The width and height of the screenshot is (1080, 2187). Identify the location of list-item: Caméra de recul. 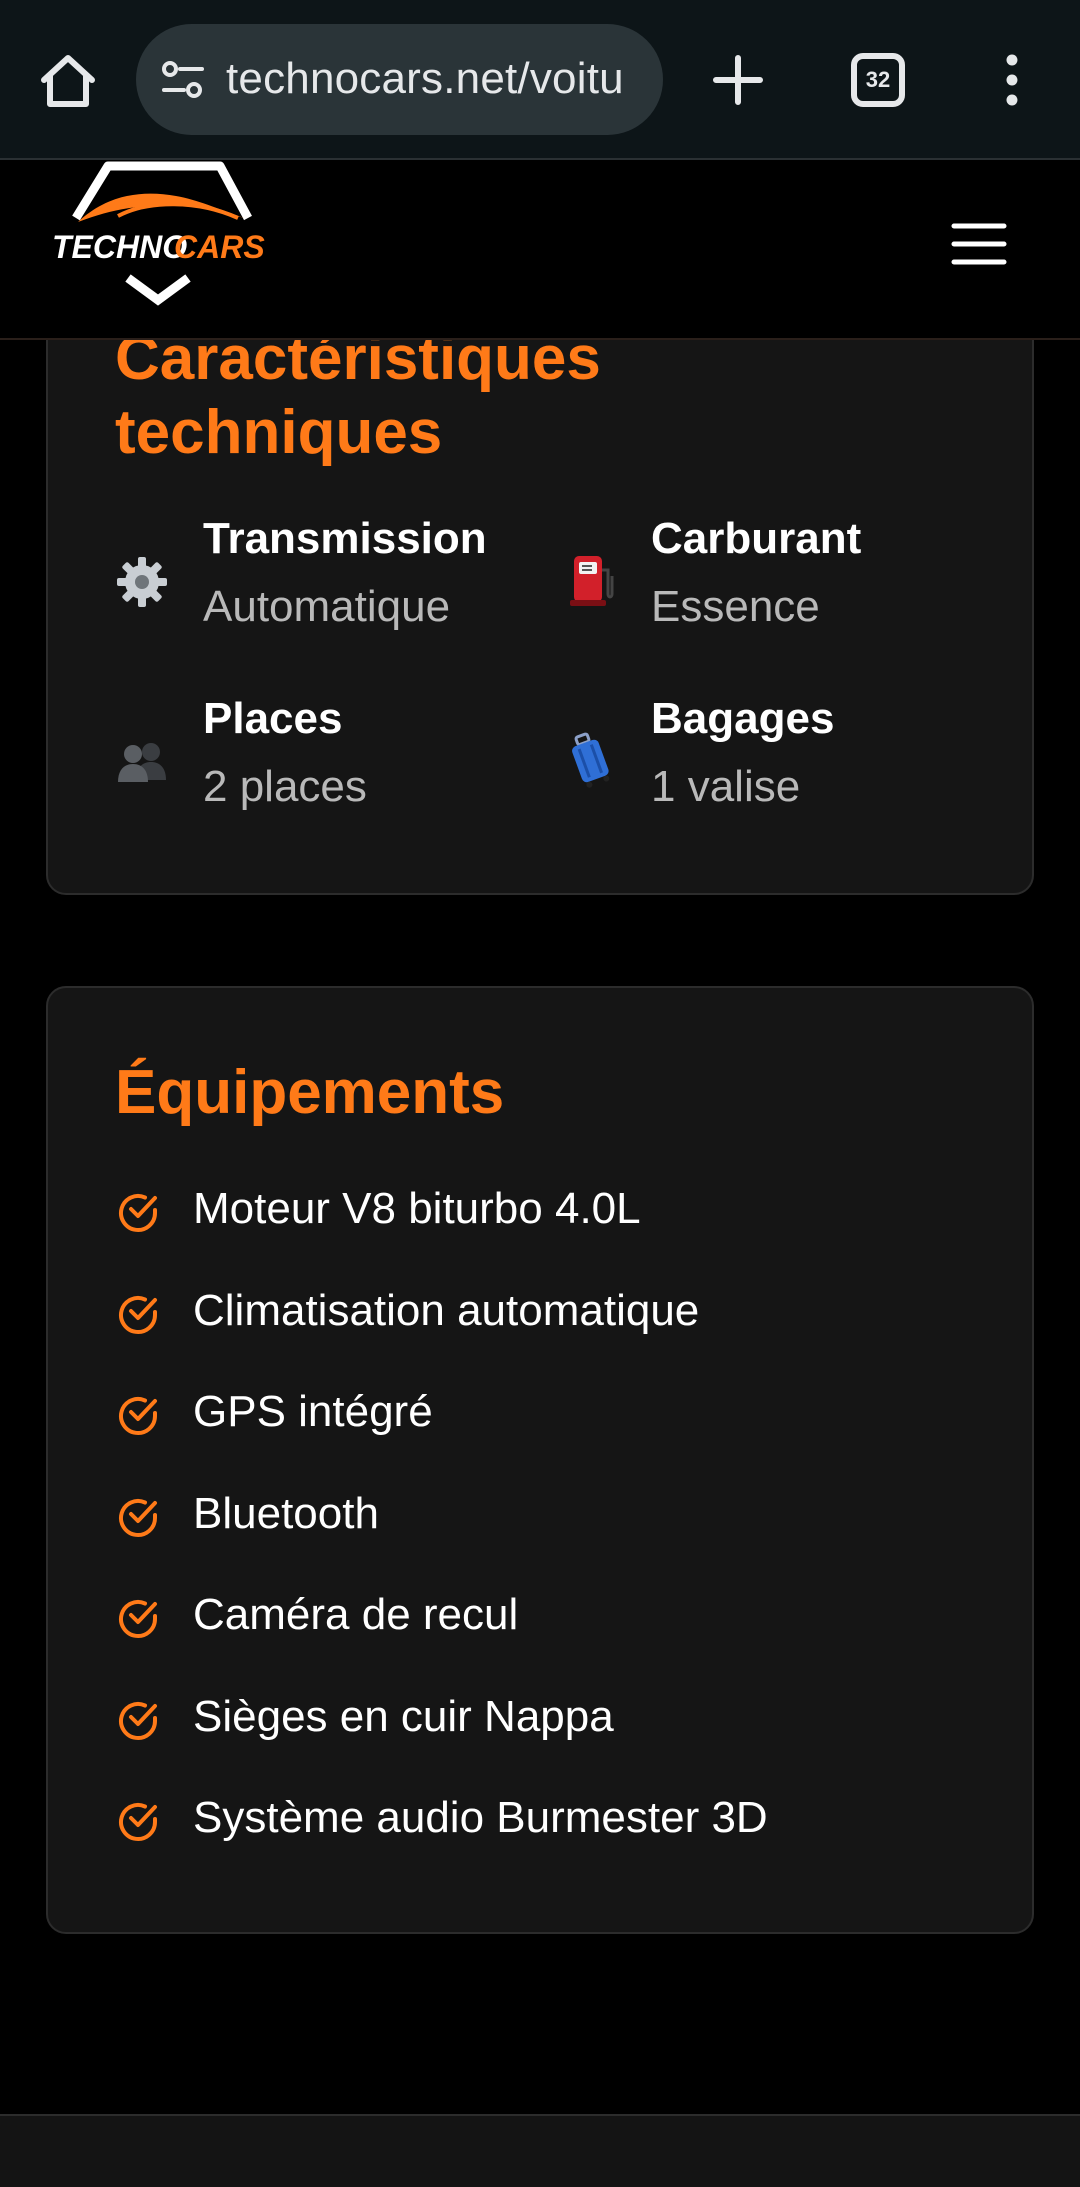
(555, 1643).